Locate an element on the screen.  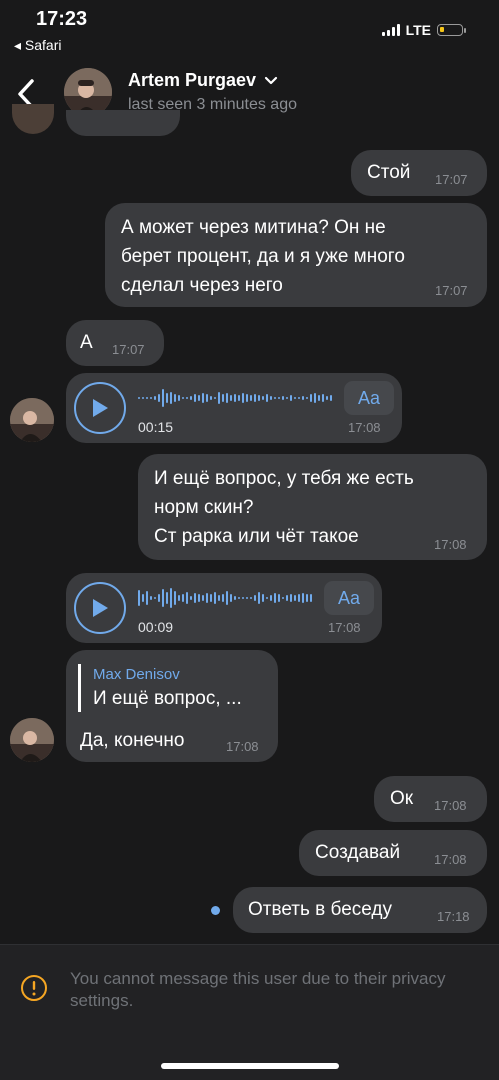
back-to-safari-link: ◂ Safari is located at coordinates (38, 45).